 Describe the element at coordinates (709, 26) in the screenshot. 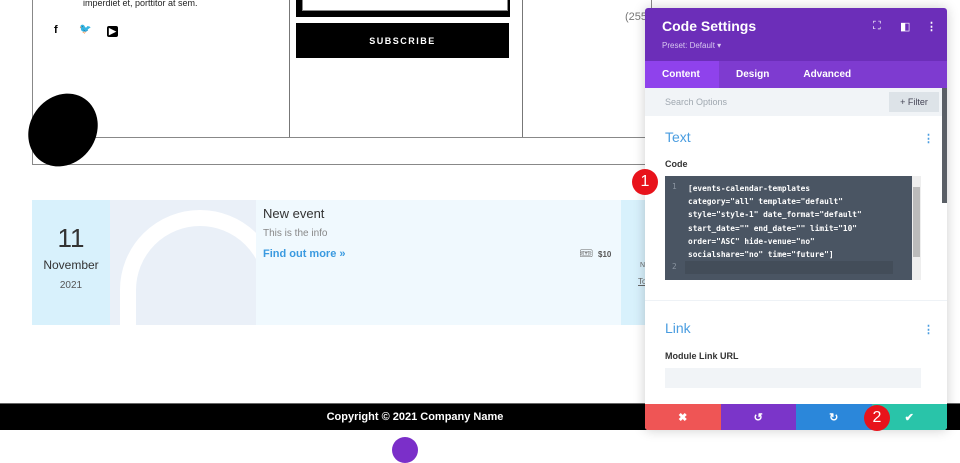

I see `panel-title: Code Settings` at that location.